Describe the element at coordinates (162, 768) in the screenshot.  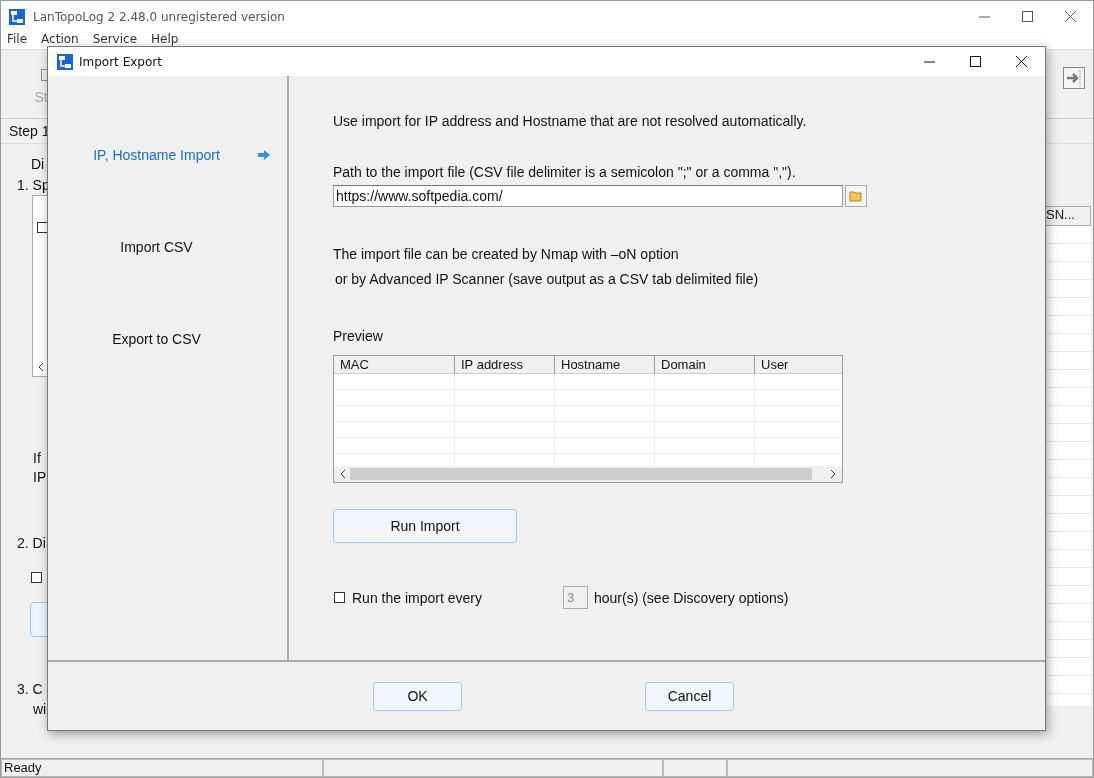
I see `status-text: Ready` at that location.